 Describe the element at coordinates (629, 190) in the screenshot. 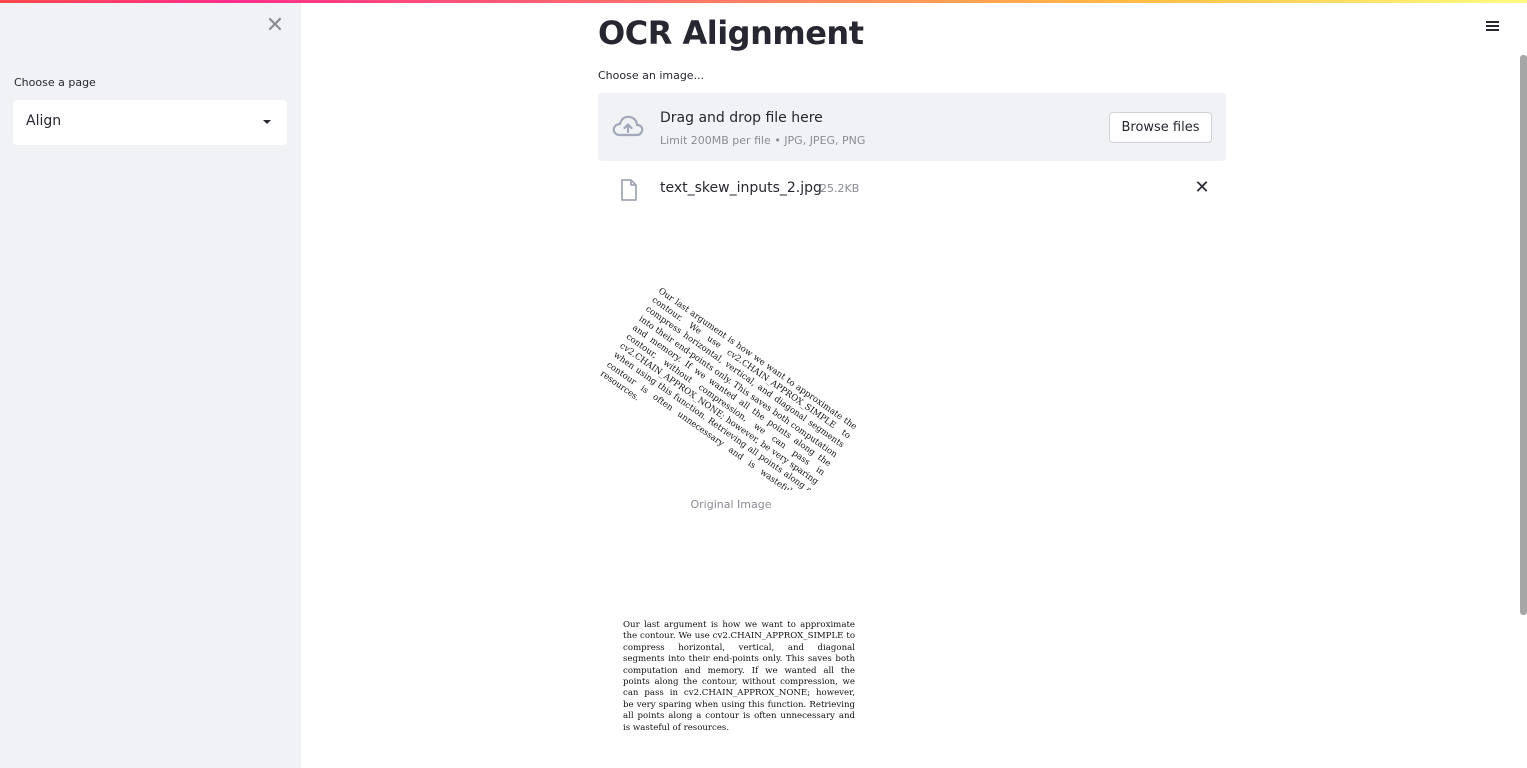

I see `file-icon` at that location.